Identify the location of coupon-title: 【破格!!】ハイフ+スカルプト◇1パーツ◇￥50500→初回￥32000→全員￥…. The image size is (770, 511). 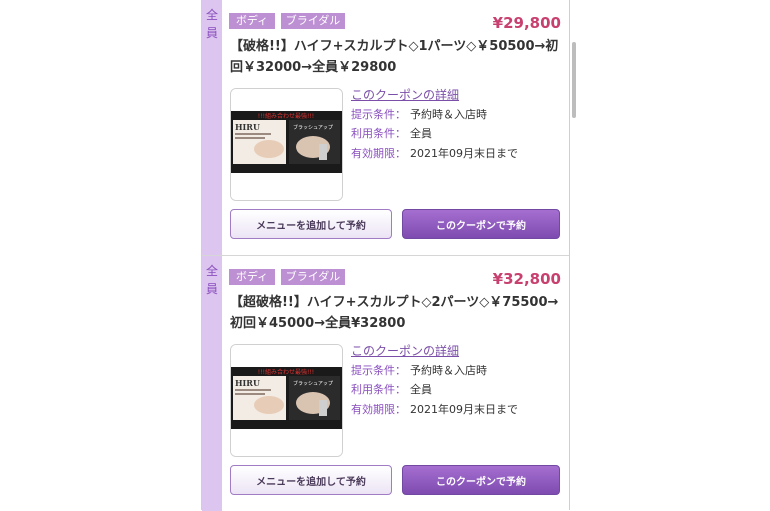
(394, 57).